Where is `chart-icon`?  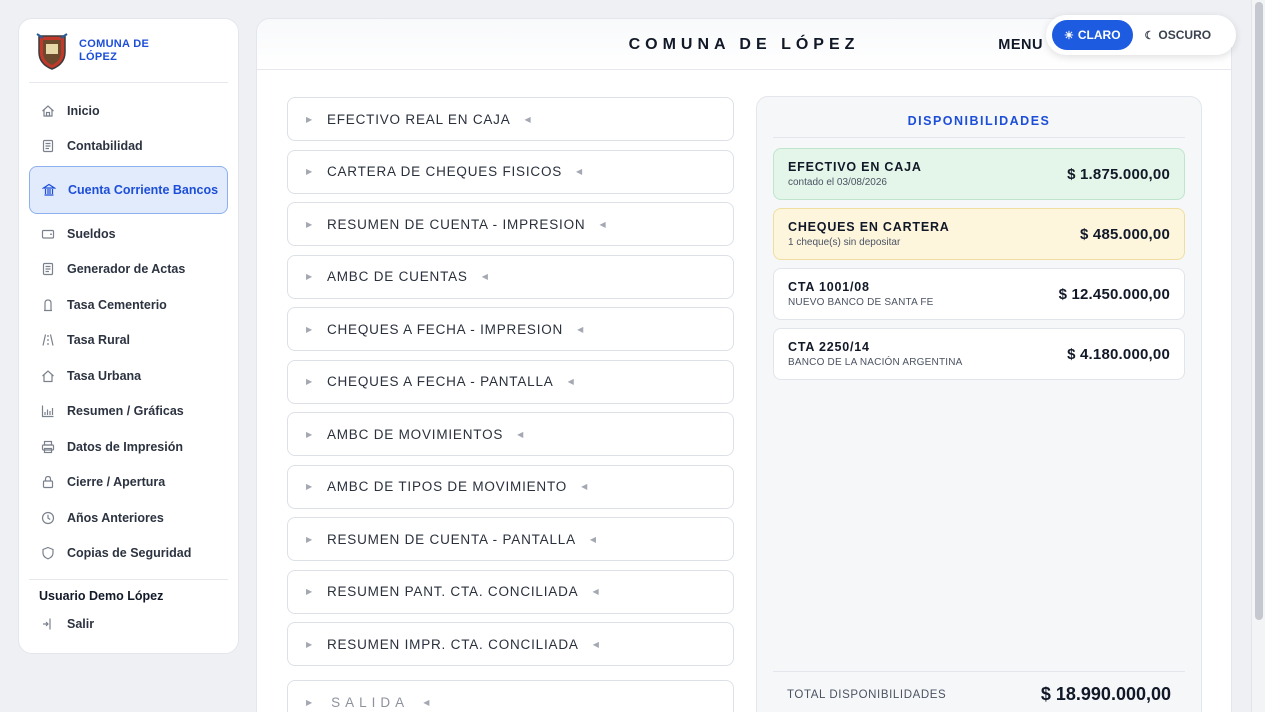 chart-icon is located at coordinates (47, 411).